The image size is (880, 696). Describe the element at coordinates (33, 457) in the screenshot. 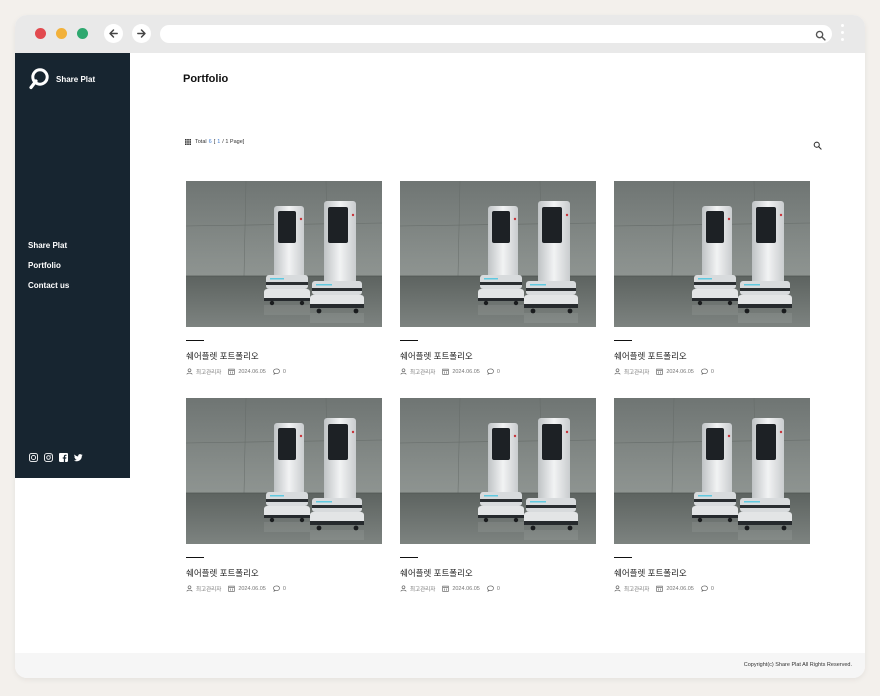

I see `circle-icon` at that location.